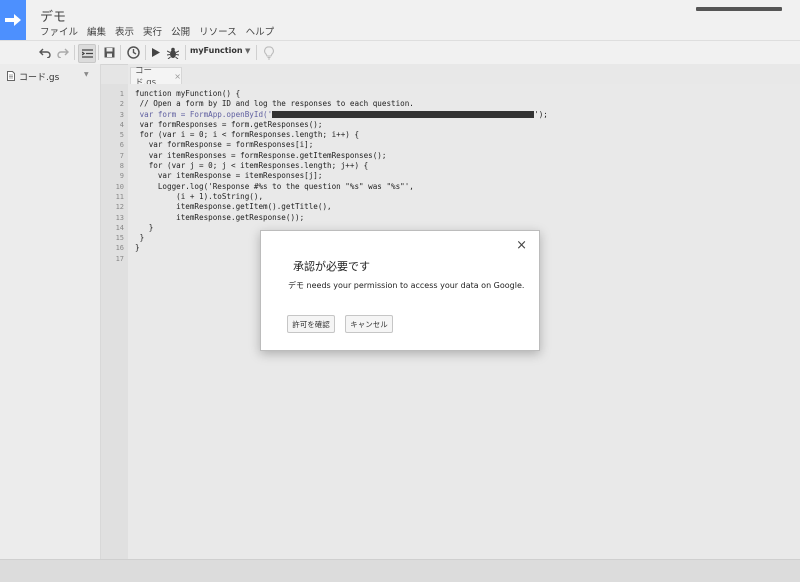 The width and height of the screenshot is (800, 582). I want to click on dialog-title: 承認が必要です, so click(331, 266).